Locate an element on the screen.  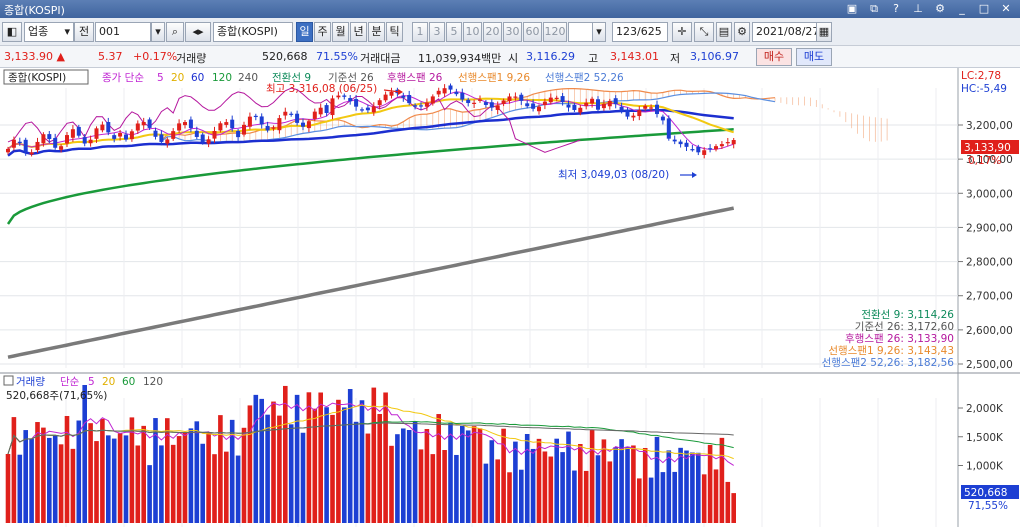
span1-value: 선행스팬1 9,26: 3,143,43 is located at coordinates (891, 351).